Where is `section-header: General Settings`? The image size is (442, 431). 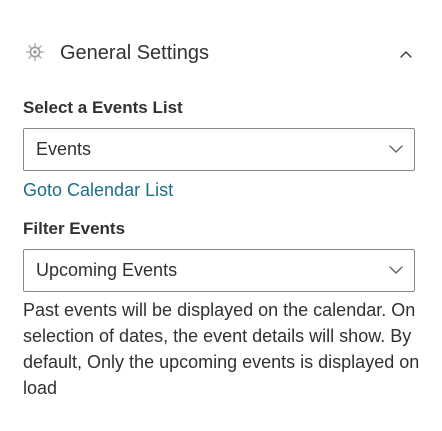 section-header: General Settings is located at coordinates (221, 53).